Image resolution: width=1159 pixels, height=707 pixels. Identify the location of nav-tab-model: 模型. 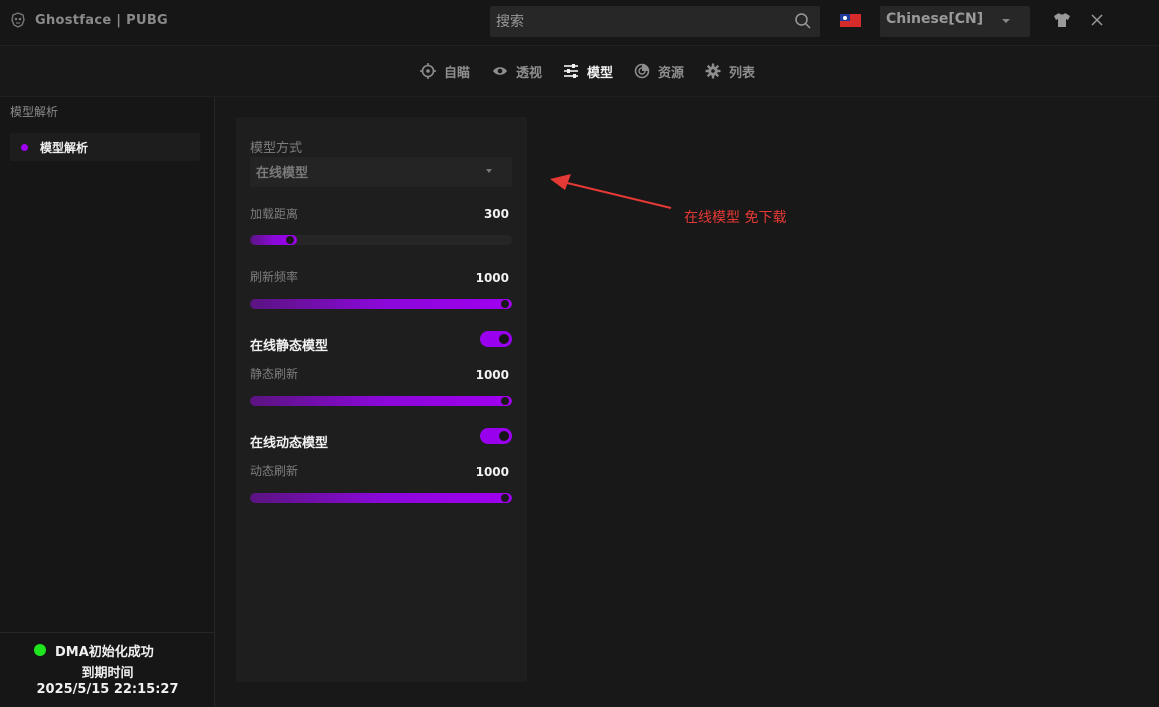
(588, 71).